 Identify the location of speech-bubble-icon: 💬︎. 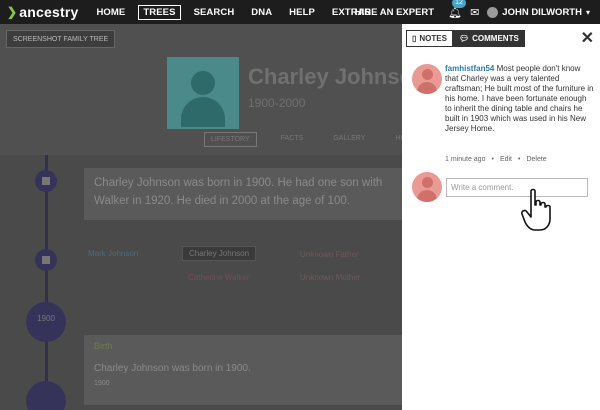
(464, 38).